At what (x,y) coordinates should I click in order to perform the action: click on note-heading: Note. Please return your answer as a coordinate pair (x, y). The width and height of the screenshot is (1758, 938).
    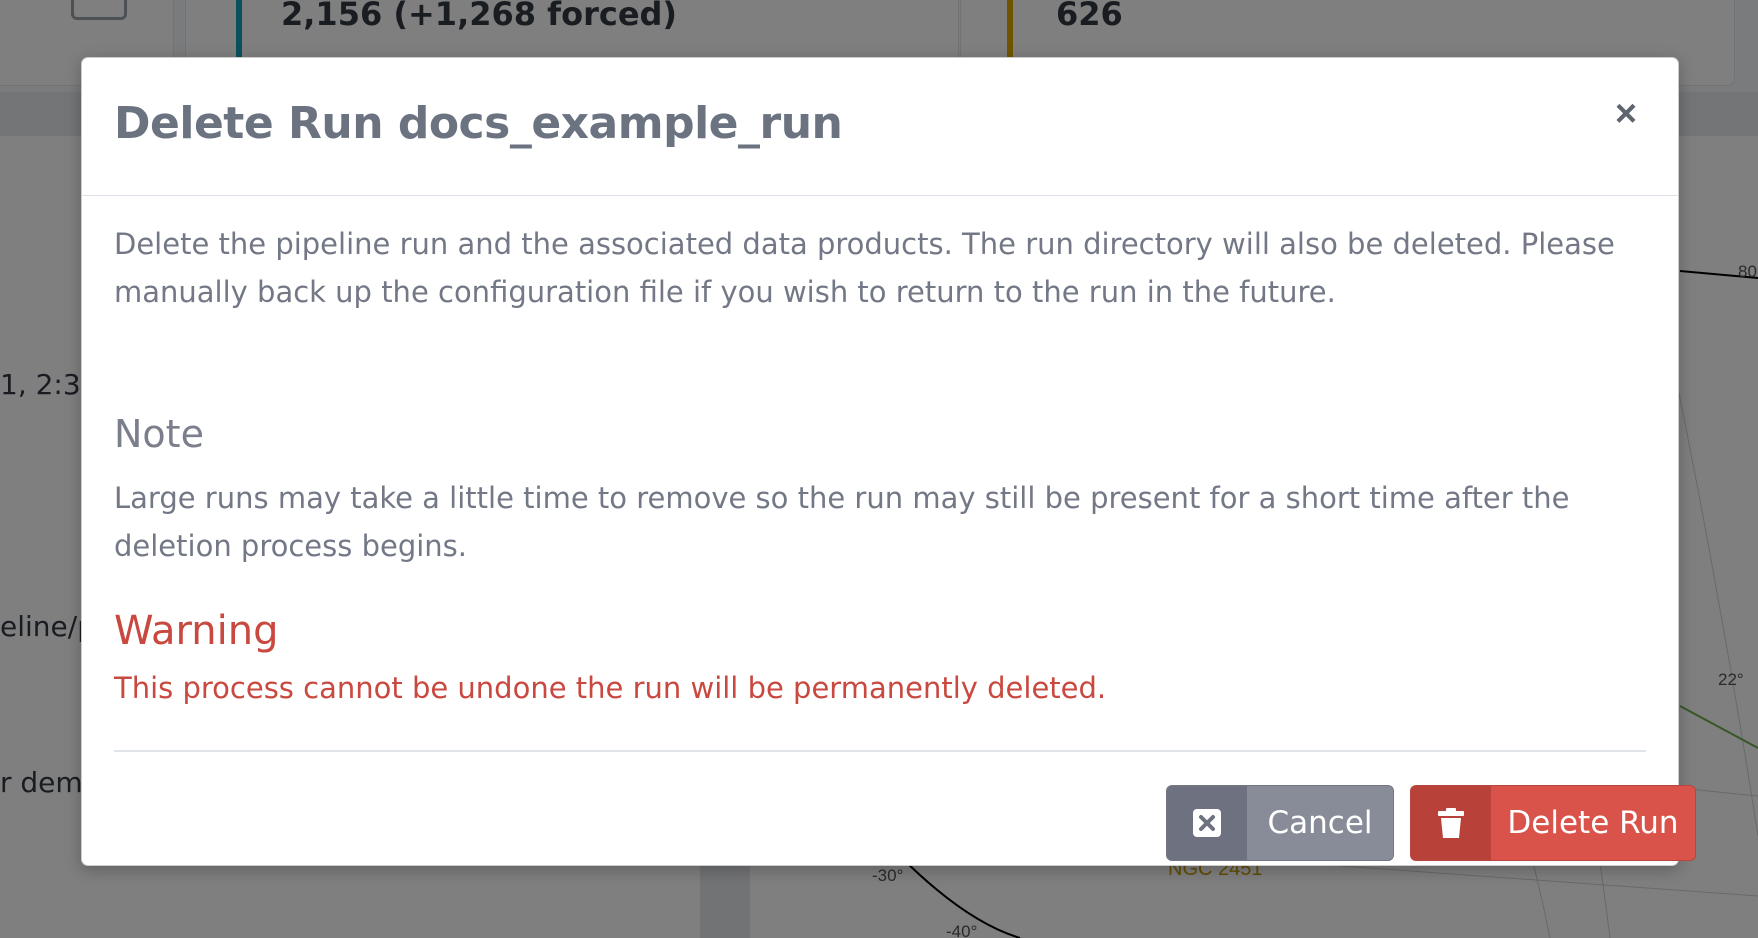
    Looking at the image, I should click on (159, 434).